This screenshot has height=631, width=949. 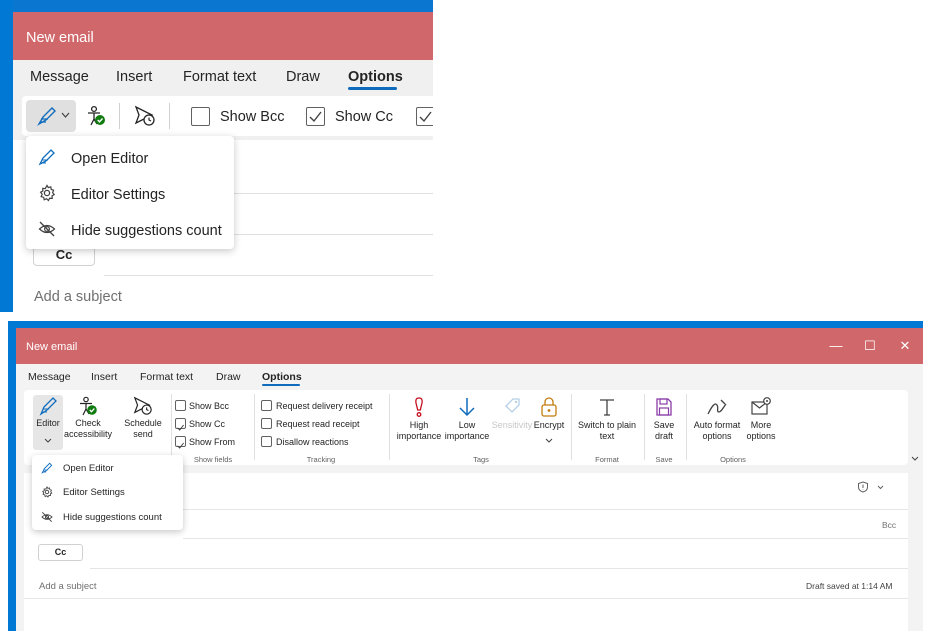 I want to click on maximize-button: ☐, so click(x=870, y=346).